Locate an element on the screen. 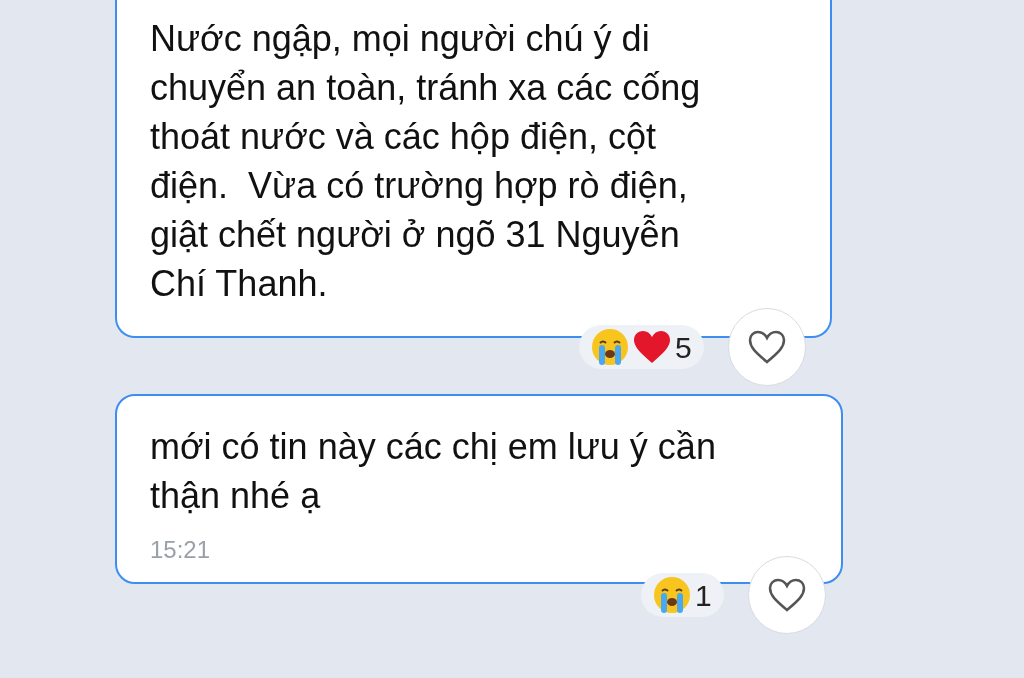  reaction-count: 5 is located at coordinates (683, 347).